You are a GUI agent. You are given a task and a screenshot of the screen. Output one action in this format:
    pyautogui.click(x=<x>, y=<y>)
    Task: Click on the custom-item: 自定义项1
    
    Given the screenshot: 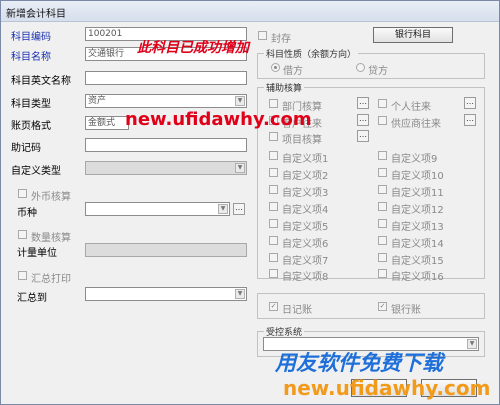 What is the action you would take?
    pyautogui.click(x=305, y=159)
    